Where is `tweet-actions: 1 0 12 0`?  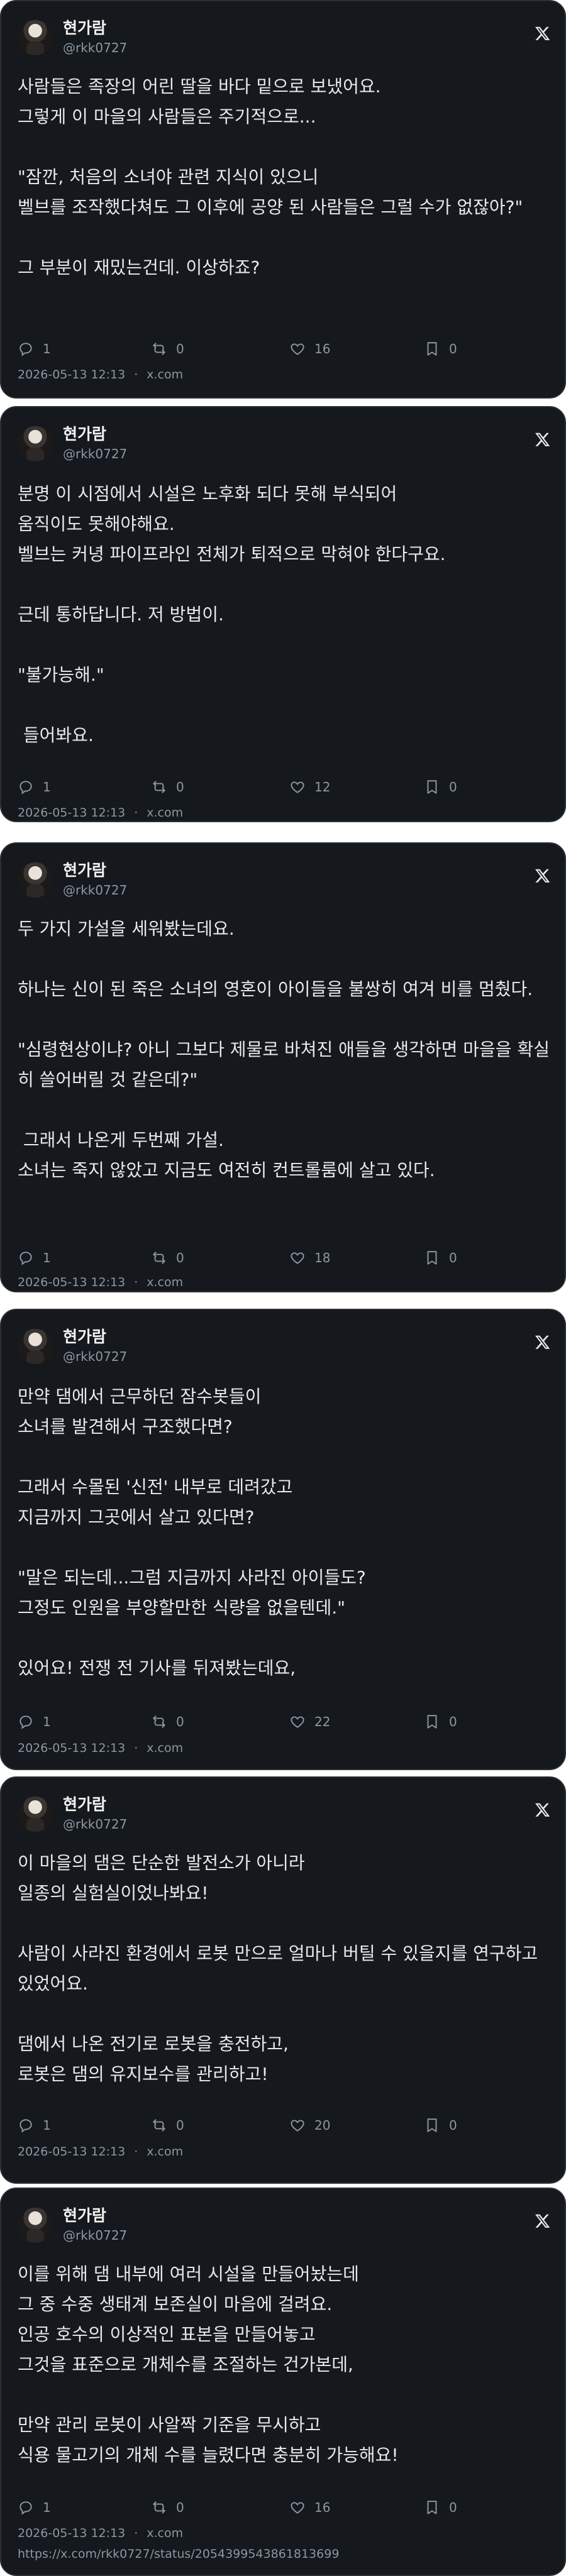
tweet-actions: 1 0 12 0 is located at coordinates (257, 787).